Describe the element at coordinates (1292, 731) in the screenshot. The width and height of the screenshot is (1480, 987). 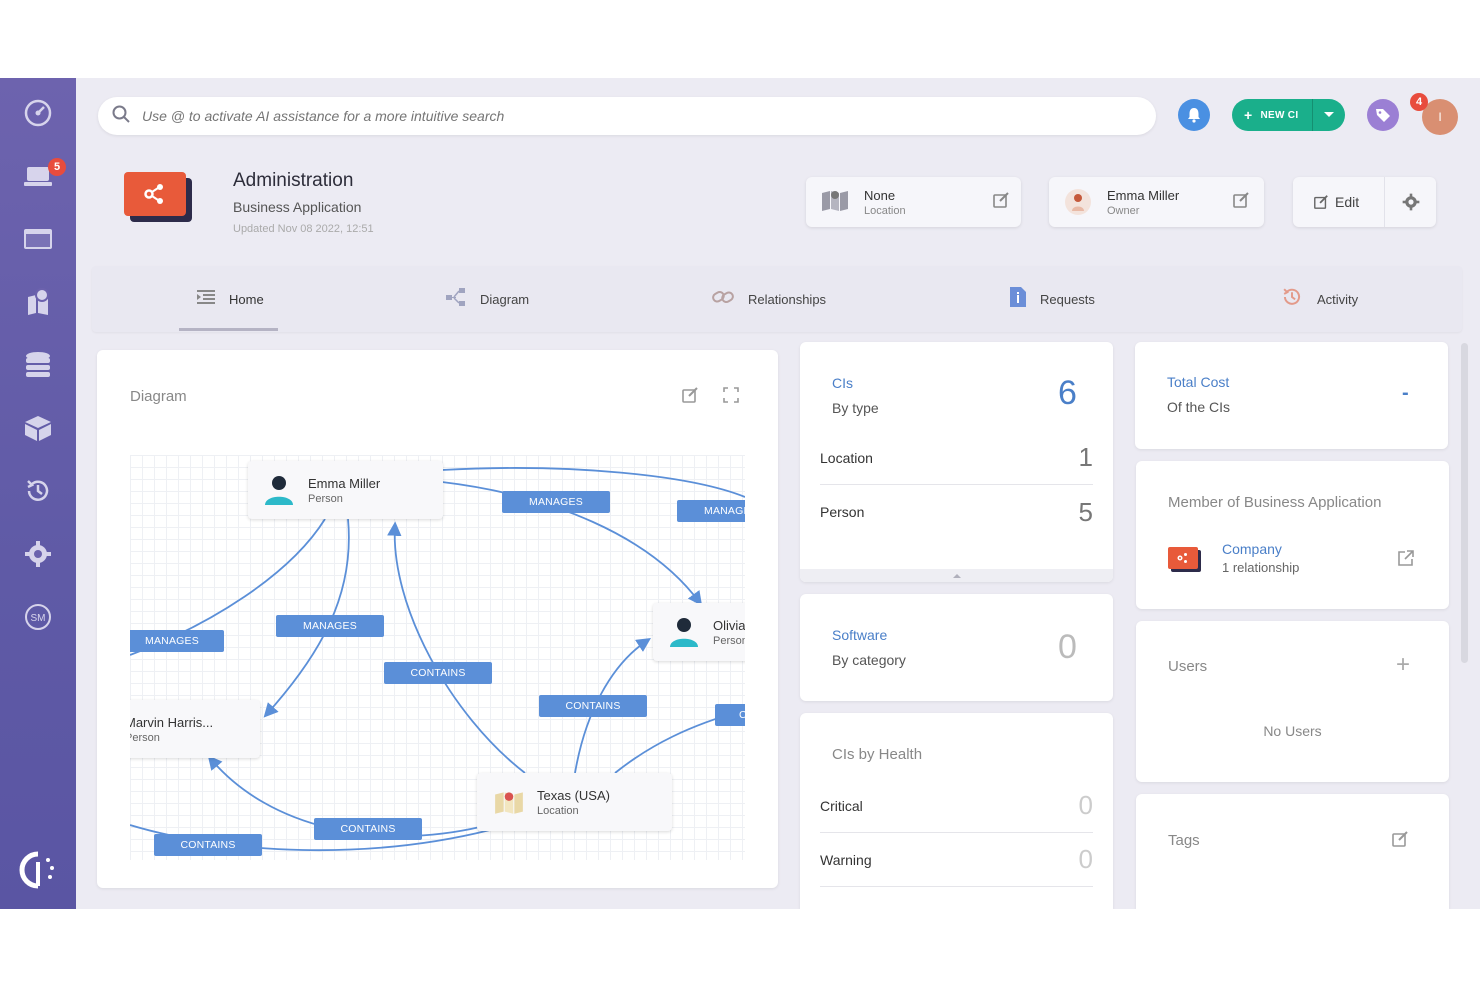
I see `users-empty: No Users` at that location.